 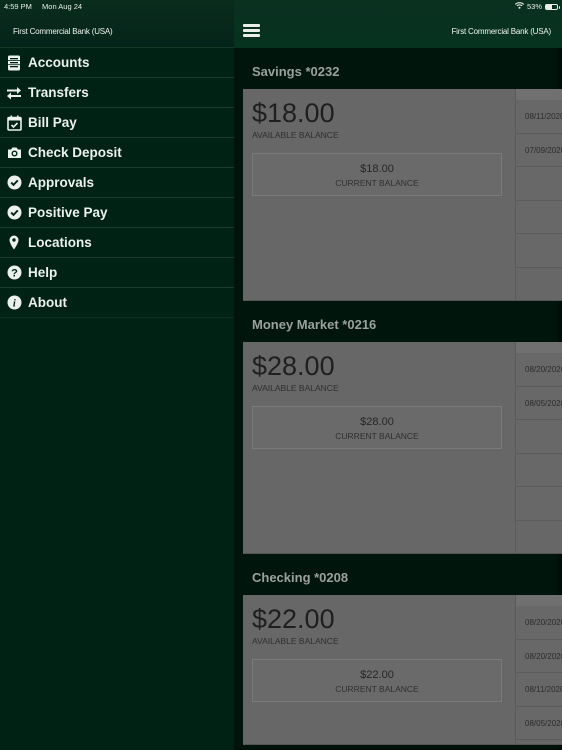 What do you see at coordinates (117, 273) in the screenshot?
I see `menu-item-help: ? Help` at bounding box center [117, 273].